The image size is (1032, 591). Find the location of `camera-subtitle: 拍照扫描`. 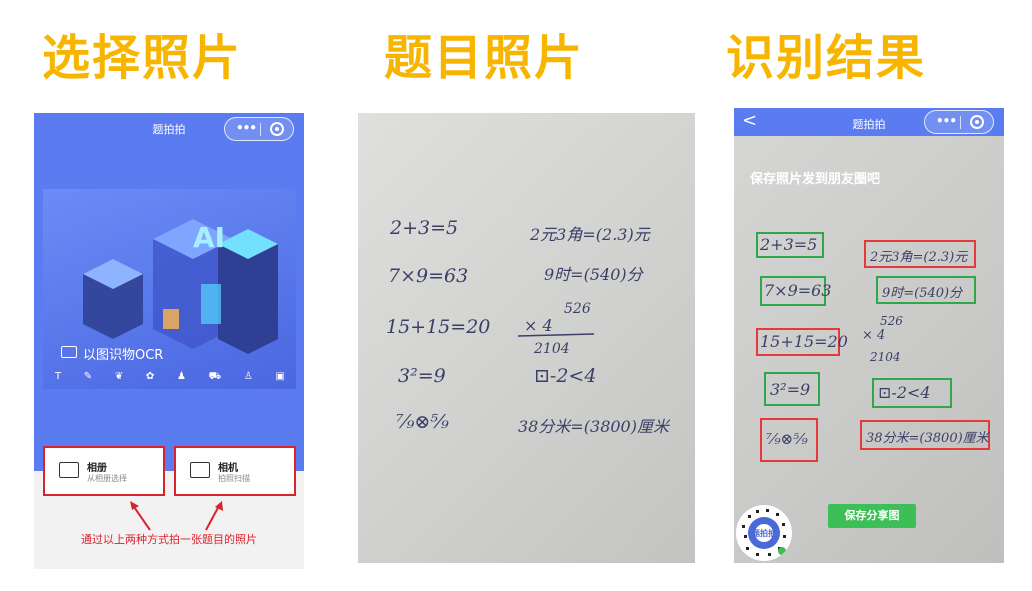

camera-subtitle: 拍照扫描 is located at coordinates (234, 478).